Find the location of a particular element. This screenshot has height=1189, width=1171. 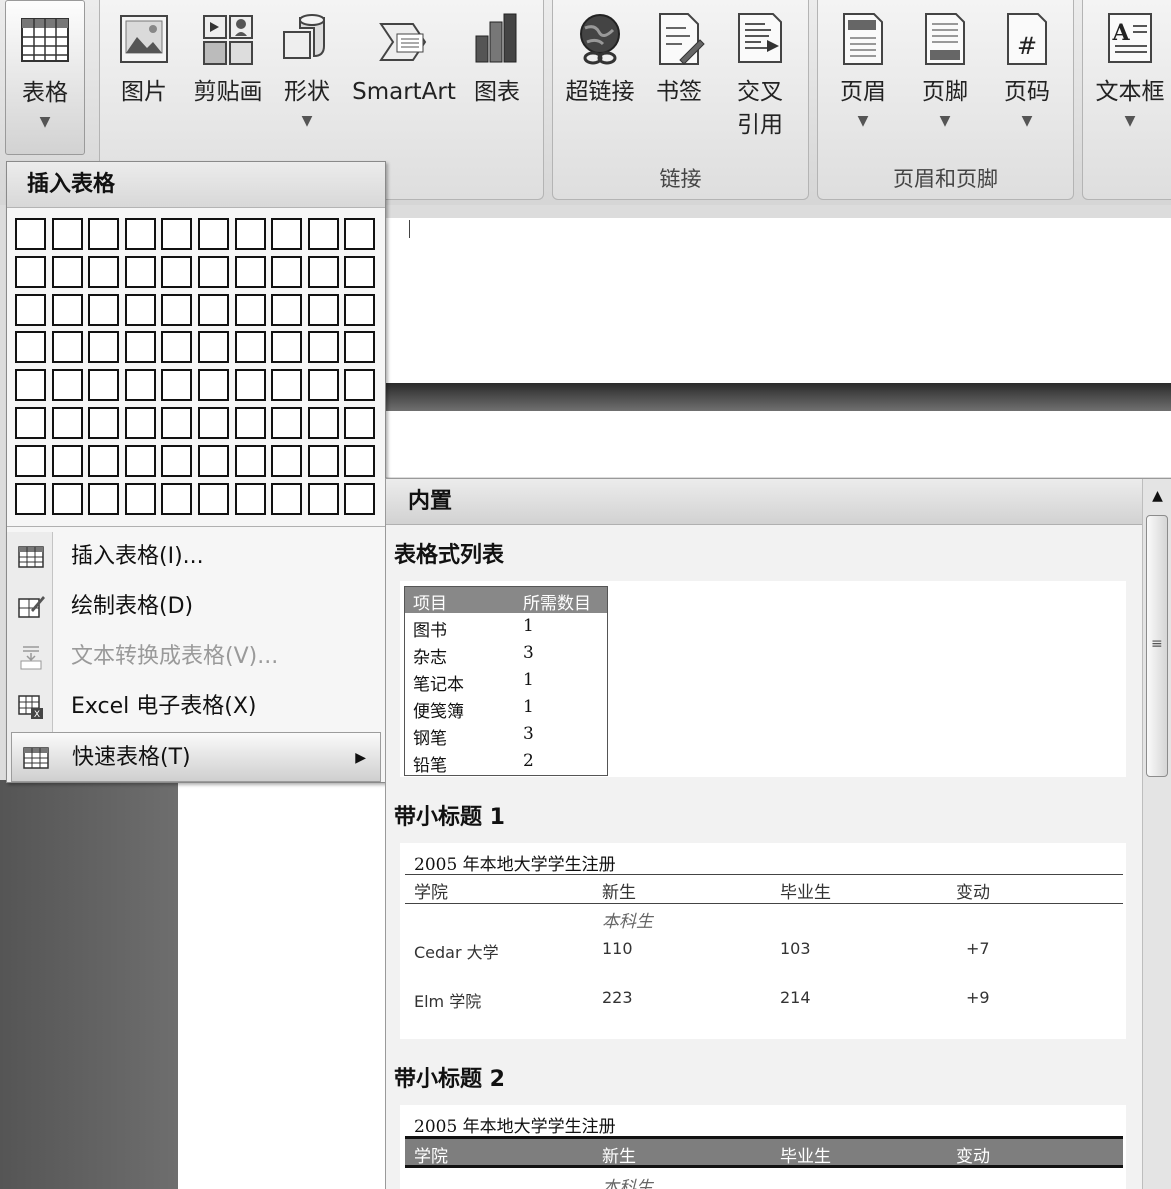

chart-button: 图表 is located at coordinates (497, 54).